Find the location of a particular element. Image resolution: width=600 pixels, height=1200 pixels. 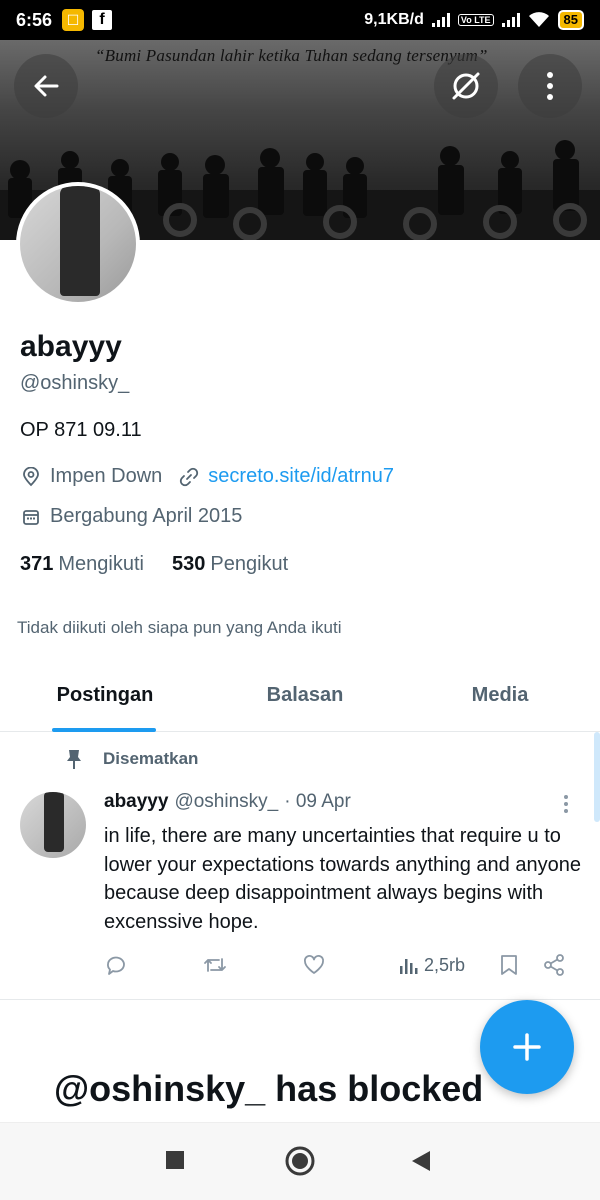

retweet-button is located at coordinates (215, 965).